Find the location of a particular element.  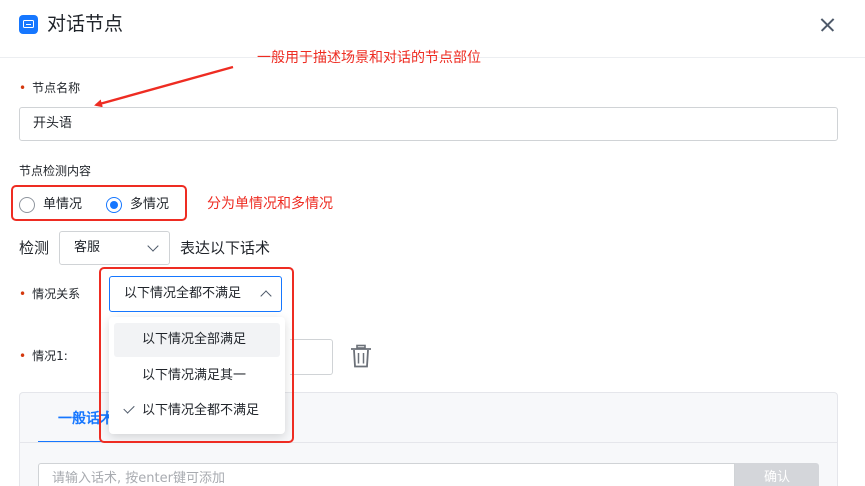

close-icon is located at coordinates (828, 25).